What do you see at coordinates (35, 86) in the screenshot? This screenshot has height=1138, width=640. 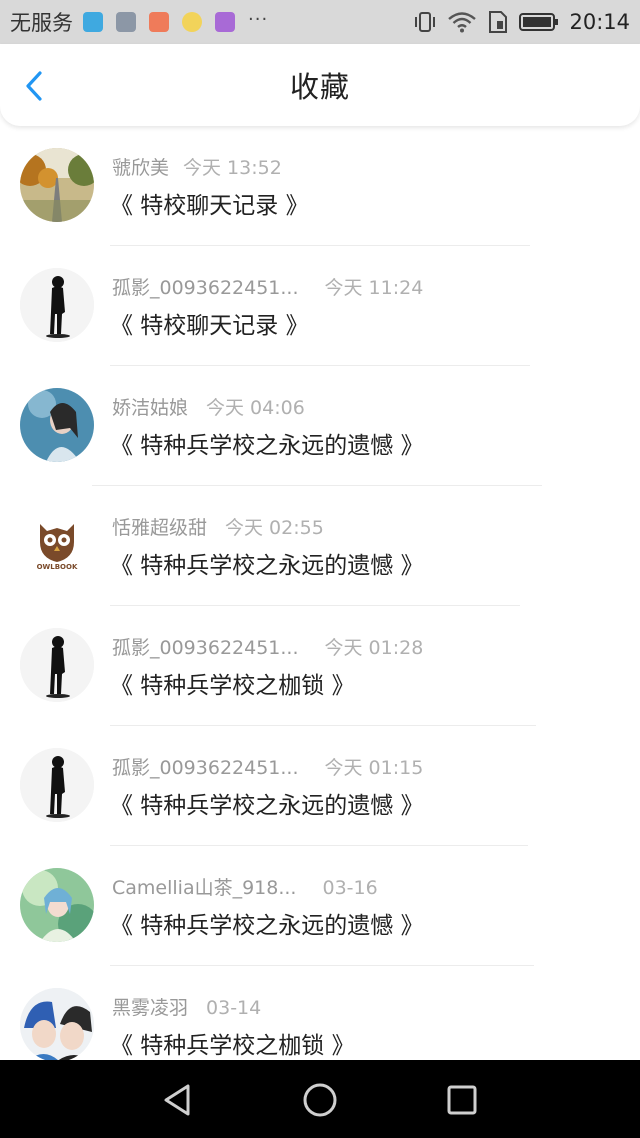 I see `back-arrow-icon` at bounding box center [35, 86].